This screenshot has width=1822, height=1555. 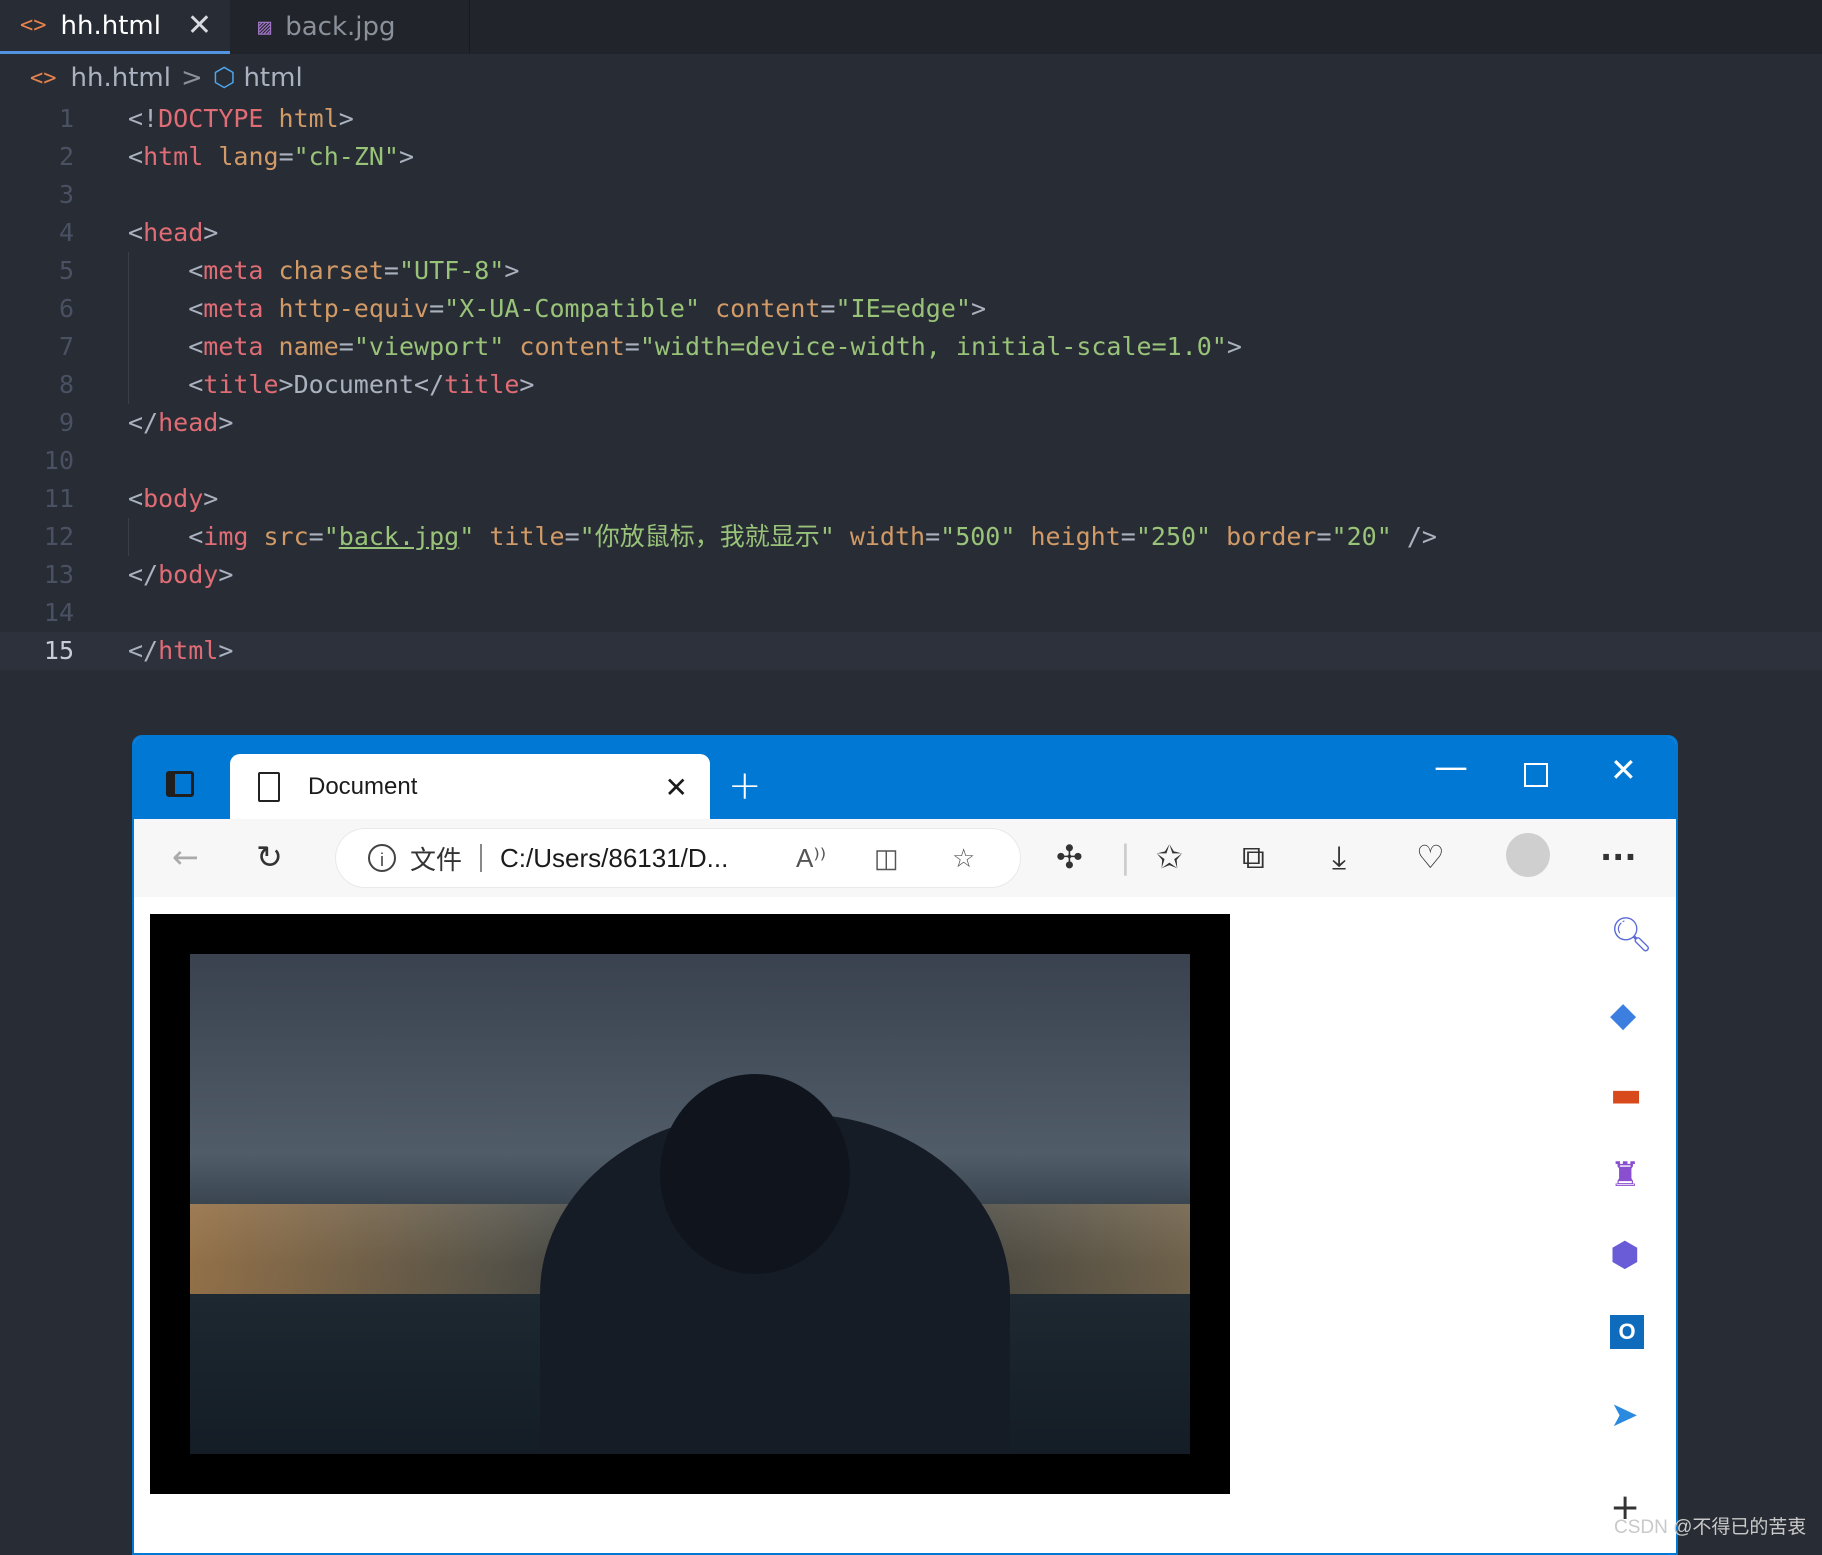 What do you see at coordinates (1623, 1015) in the screenshot?
I see `shopping-tag-icon: ◆` at bounding box center [1623, 1015].